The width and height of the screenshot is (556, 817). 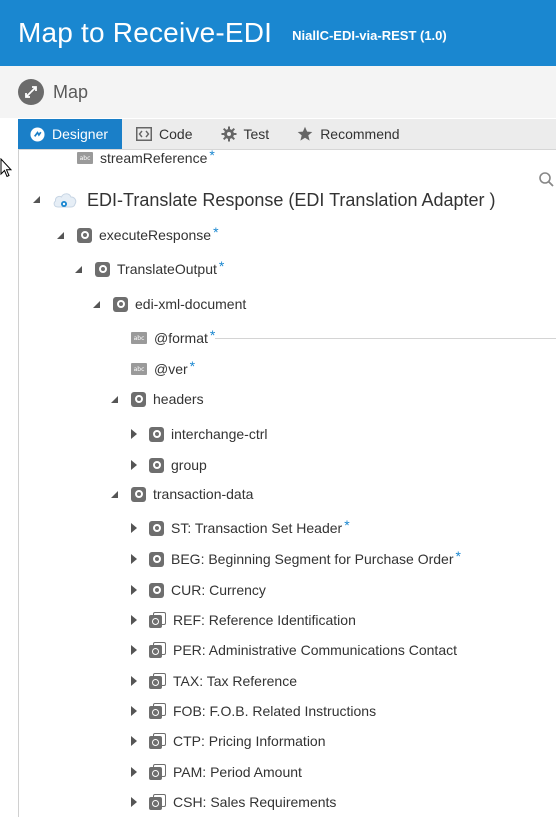 What do you see at coordinates (163, 368) in the screenshot?
I see `tree-node-ver-attr: abc @ver *` at bounding box center [163, 368].